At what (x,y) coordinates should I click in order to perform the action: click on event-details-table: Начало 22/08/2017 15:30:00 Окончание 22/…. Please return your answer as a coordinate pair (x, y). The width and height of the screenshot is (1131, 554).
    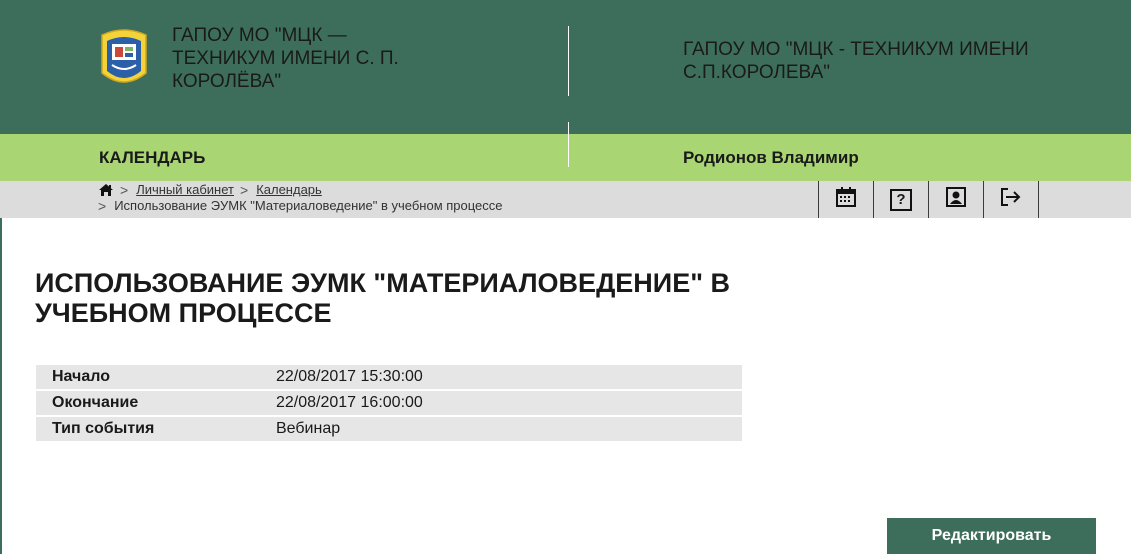
    Looking at the image, I should click on (389, 403).